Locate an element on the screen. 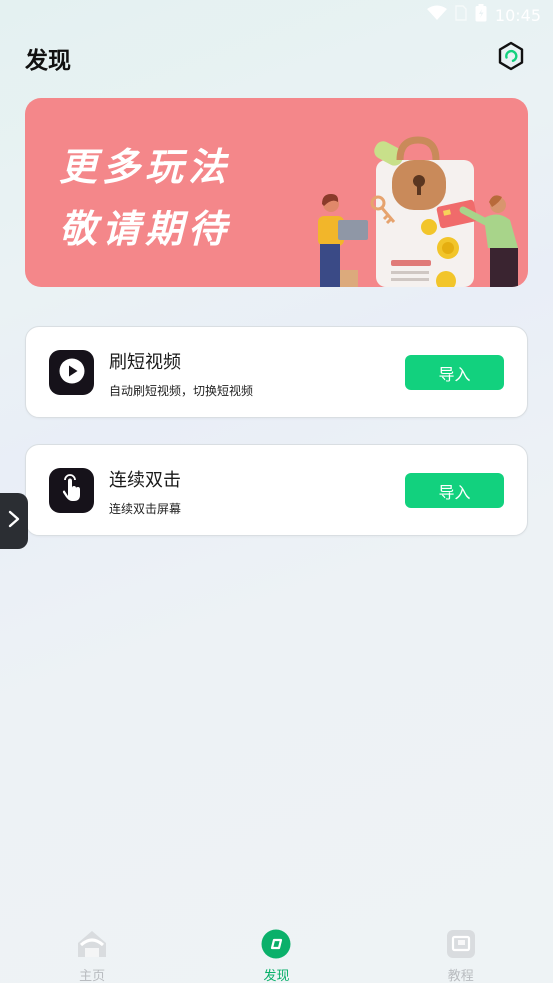 This screenshot has height=983, width=553. feature-title: 连续双击 is located at coordinates (145, 480).